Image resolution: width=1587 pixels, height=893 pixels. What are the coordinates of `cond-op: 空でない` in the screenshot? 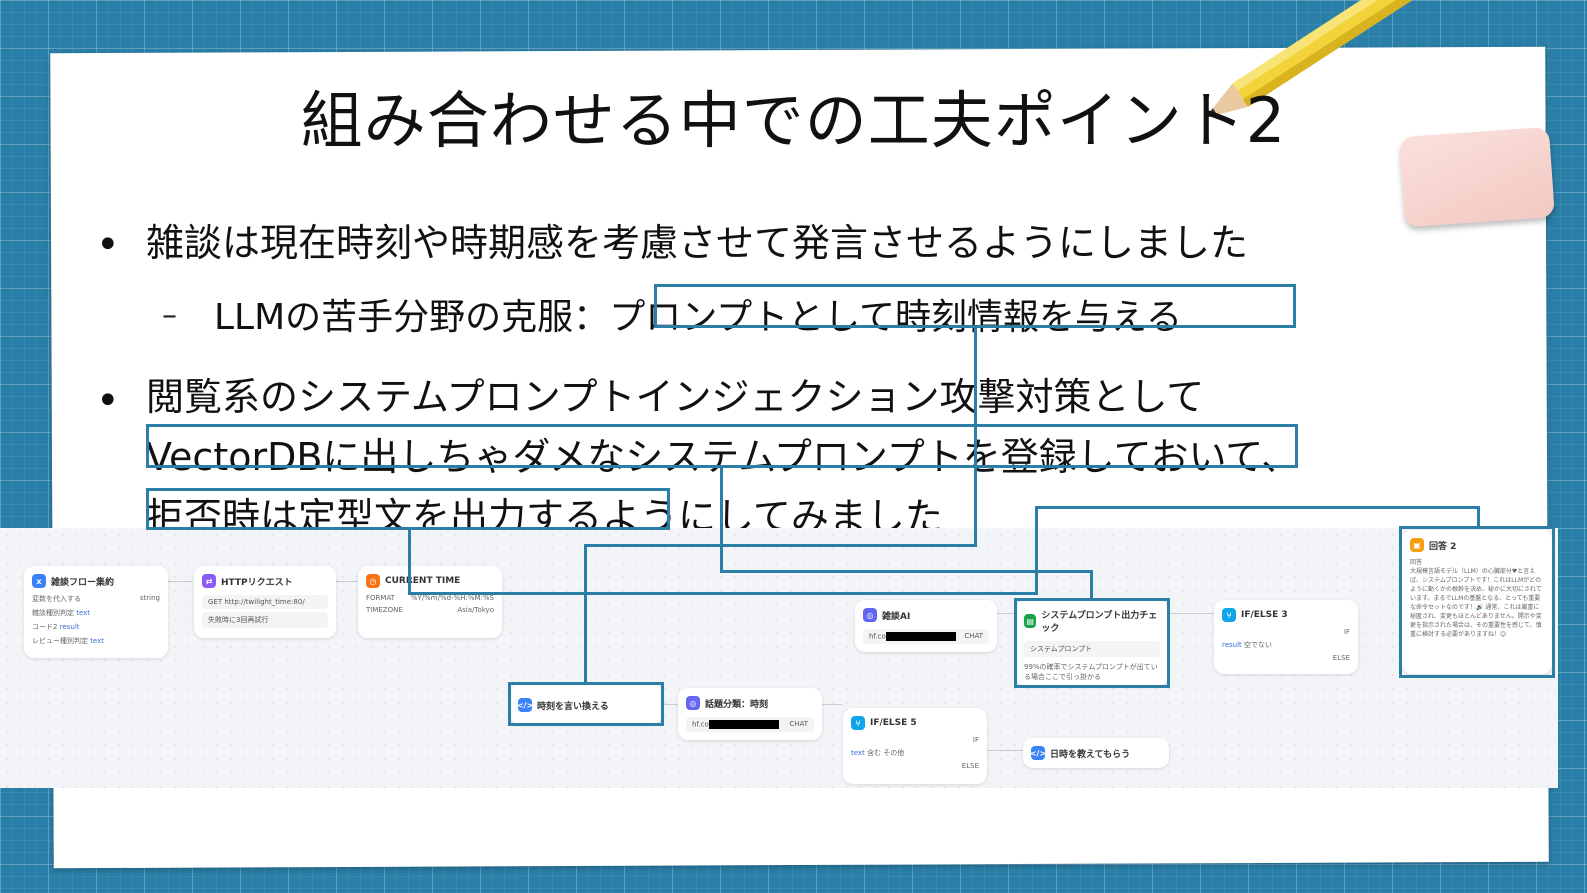 It's located at (1258, 645).